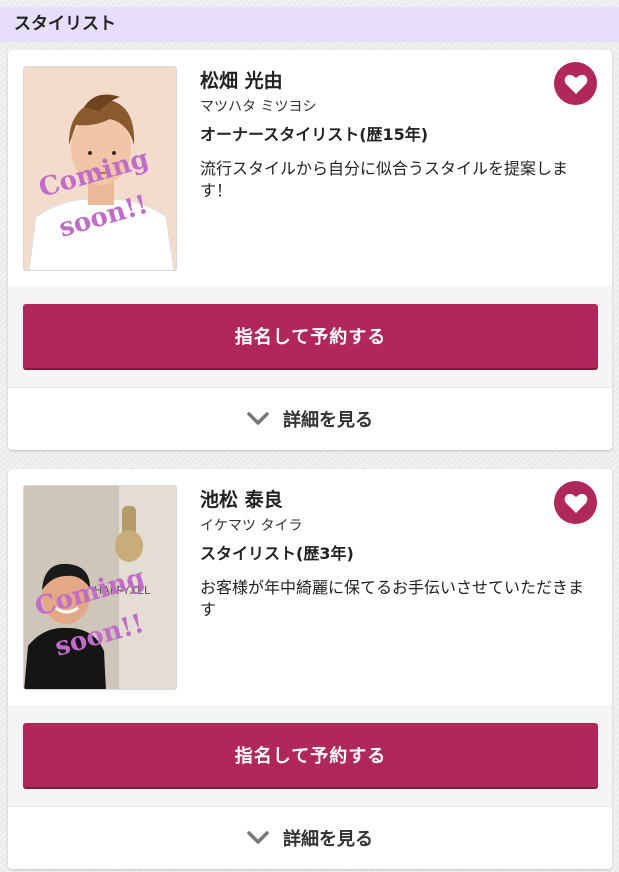 The height and width of the screenshot is (872, 619). I want to click on section-title: スタイリスト, so click(65, 24).